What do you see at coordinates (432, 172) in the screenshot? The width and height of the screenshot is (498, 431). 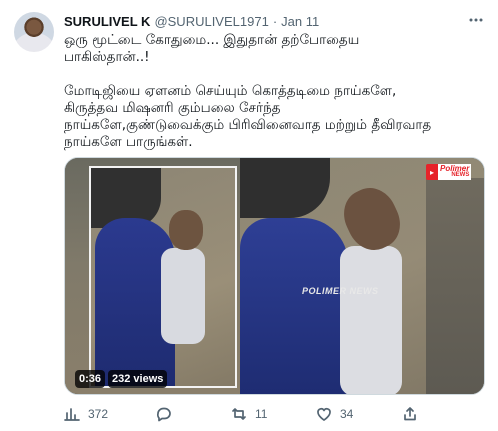 I see `logo-mark: ▸` at bounding box center [432, 172].